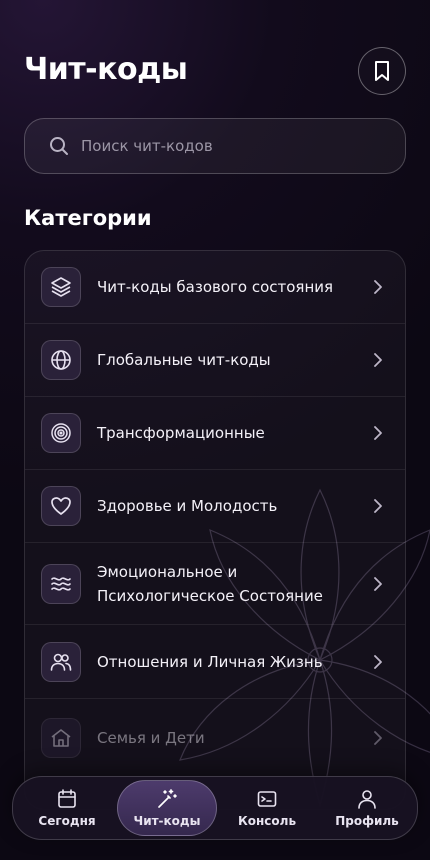 The width and height of the screenshot is (430, 860). Describe the element at coordinates (184, 360) in the screenshot. I see `category-label: Глобальные чит-коды` at that location.